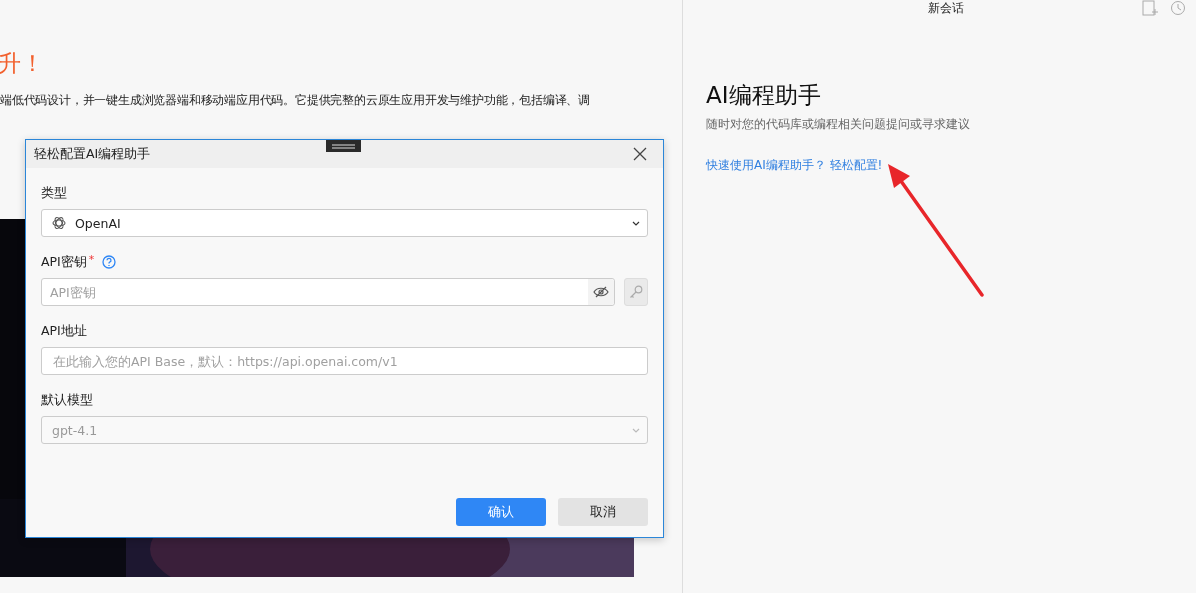 The height and width of the screenshot is (593, 1196). What do you see at coordinates (59, 223) in the screenshot?
I see `logo-icon` at bounding box center [59, 223].